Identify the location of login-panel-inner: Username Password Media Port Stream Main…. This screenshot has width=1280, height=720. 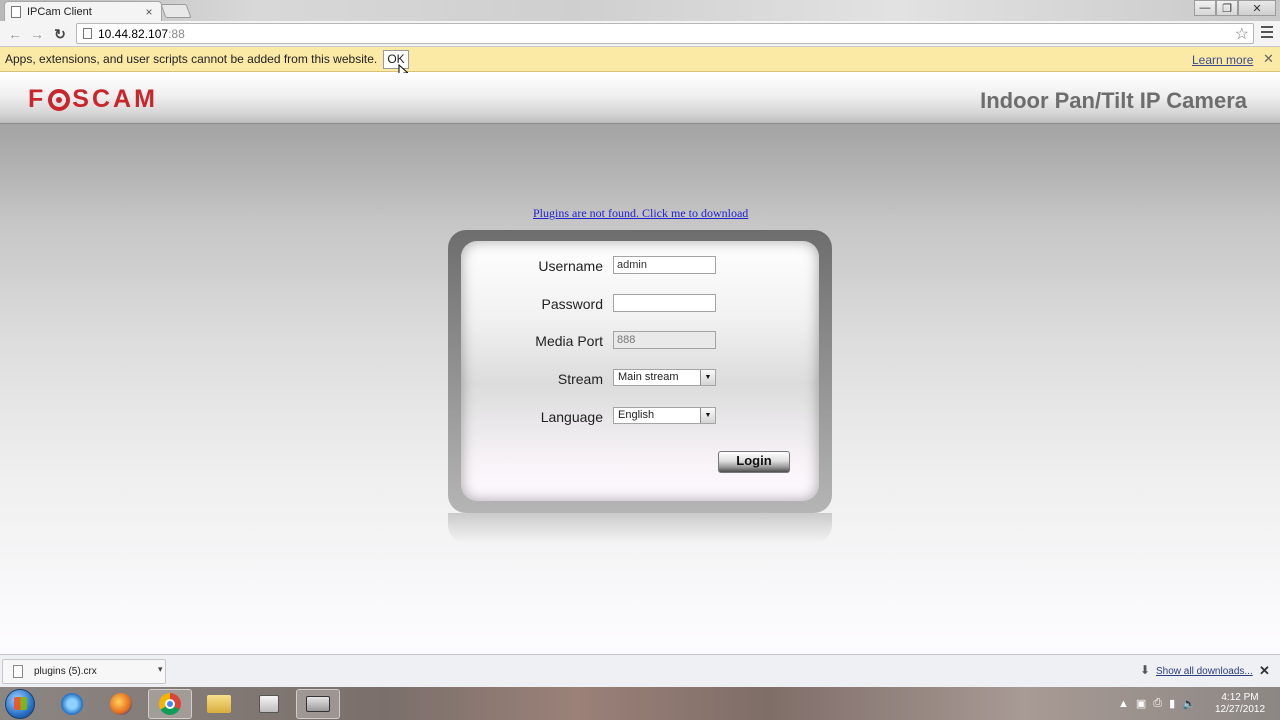
(640, 371).